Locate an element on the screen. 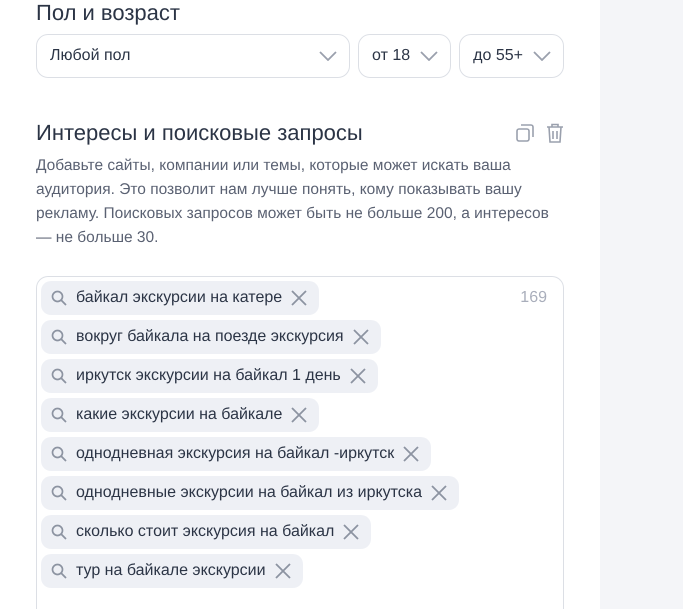 This screenshot has height=609, width=683. description-text: Добавьте сайты, компании или темы, которые может искать ваша аудитория. Это позволит нам лучше понять, кому показывать вашу рекламу. Поисковых запросов может быть не больше 200, а интересов — не больше 30. is located at coordinates (293, 202).